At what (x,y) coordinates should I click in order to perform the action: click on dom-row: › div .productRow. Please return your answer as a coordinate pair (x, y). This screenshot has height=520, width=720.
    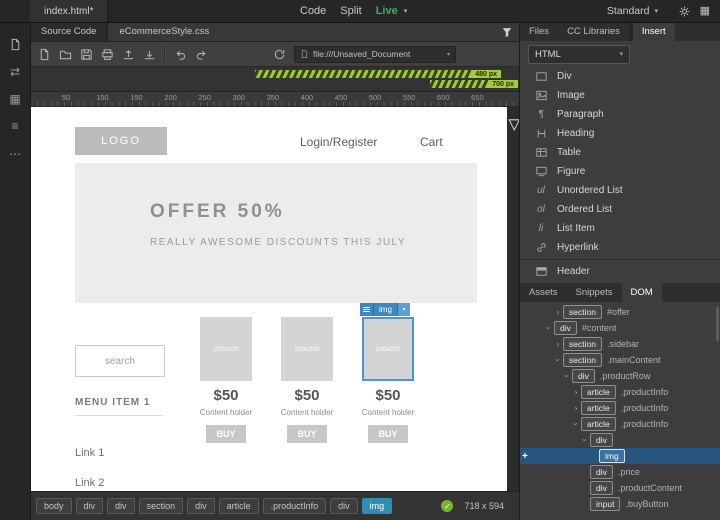
    Looking at the image, I should click on (620, 376).